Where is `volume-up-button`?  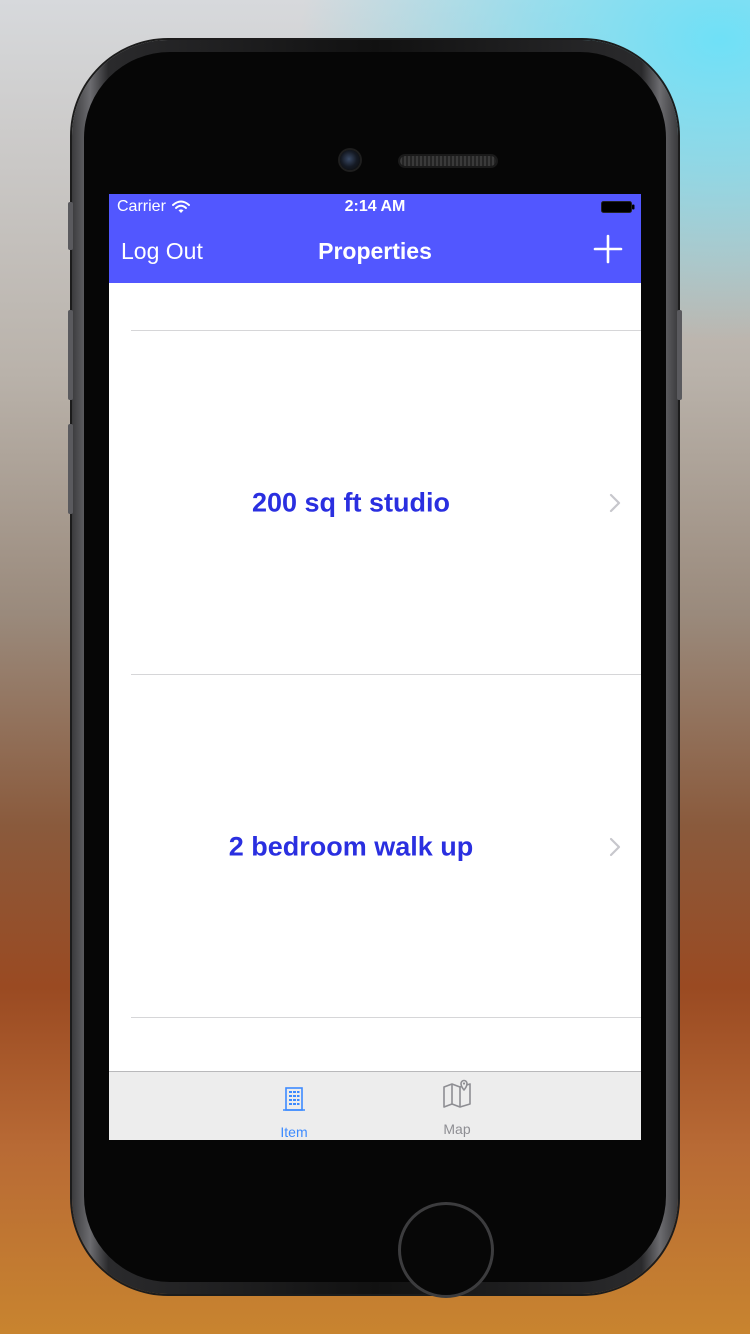 volume-up-button is located at coordinates (70, 355).